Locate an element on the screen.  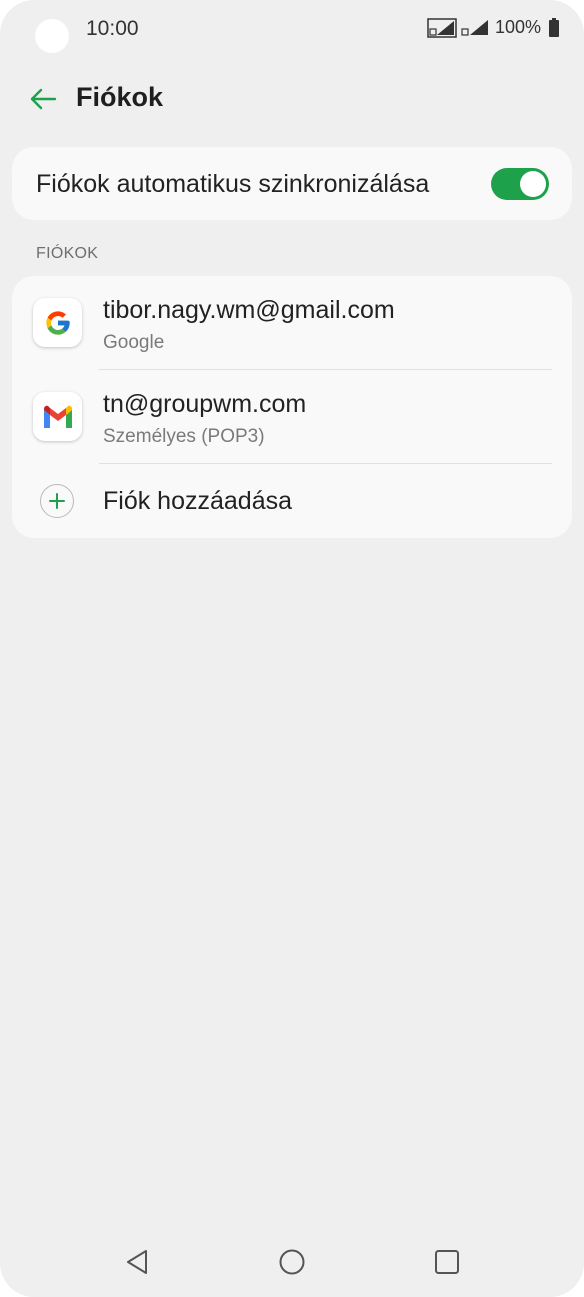
status-icons: 100% is located at coordinates (493, 27).